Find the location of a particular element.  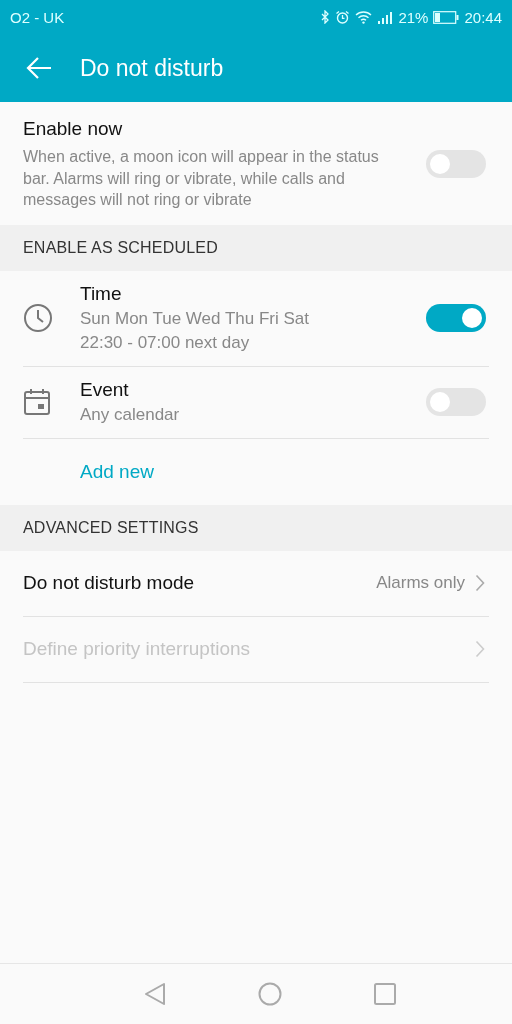

back-nav-icon is located at coordinates (155, 994).